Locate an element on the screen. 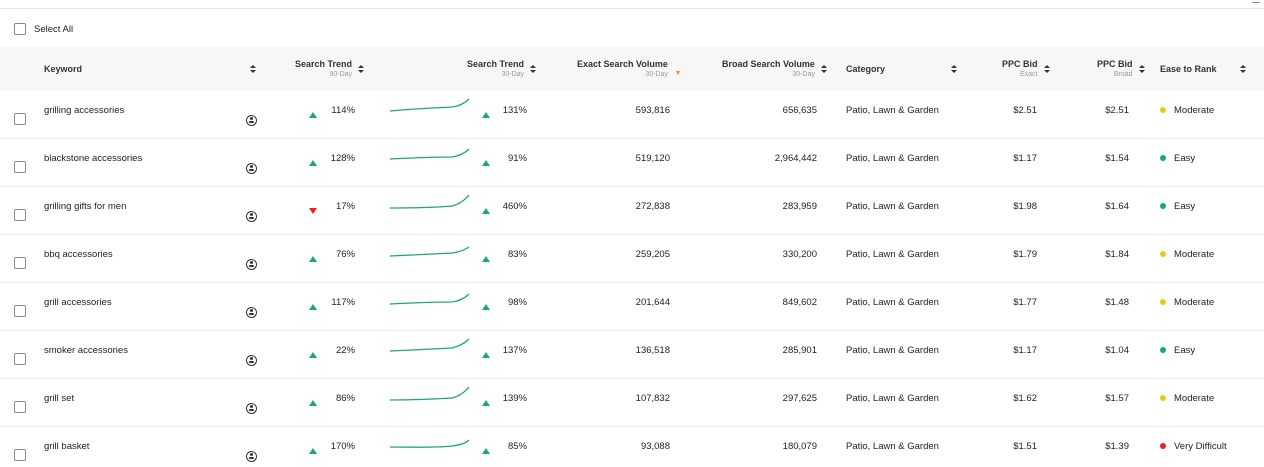  sort-active-icon is located at coordinates (677, 73).